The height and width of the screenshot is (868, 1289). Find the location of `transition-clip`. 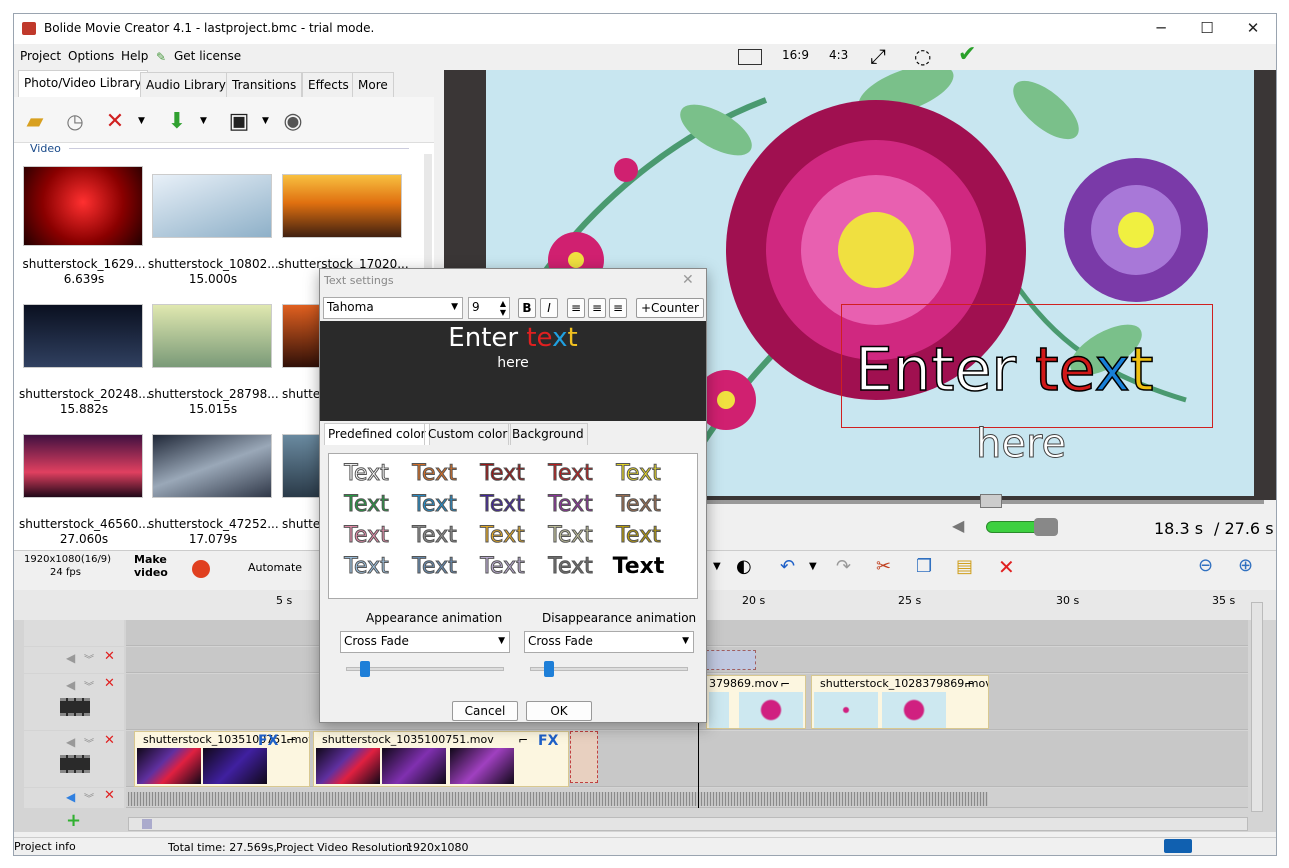

transition-clip is located at coordinates (584, 757).